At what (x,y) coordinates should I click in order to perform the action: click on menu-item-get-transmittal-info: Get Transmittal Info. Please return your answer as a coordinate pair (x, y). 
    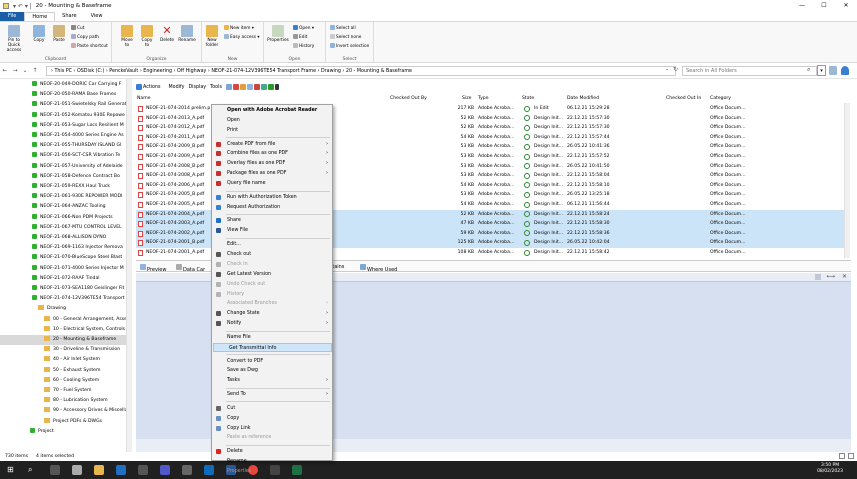
    Looking at the image, I should click on (272, 347).